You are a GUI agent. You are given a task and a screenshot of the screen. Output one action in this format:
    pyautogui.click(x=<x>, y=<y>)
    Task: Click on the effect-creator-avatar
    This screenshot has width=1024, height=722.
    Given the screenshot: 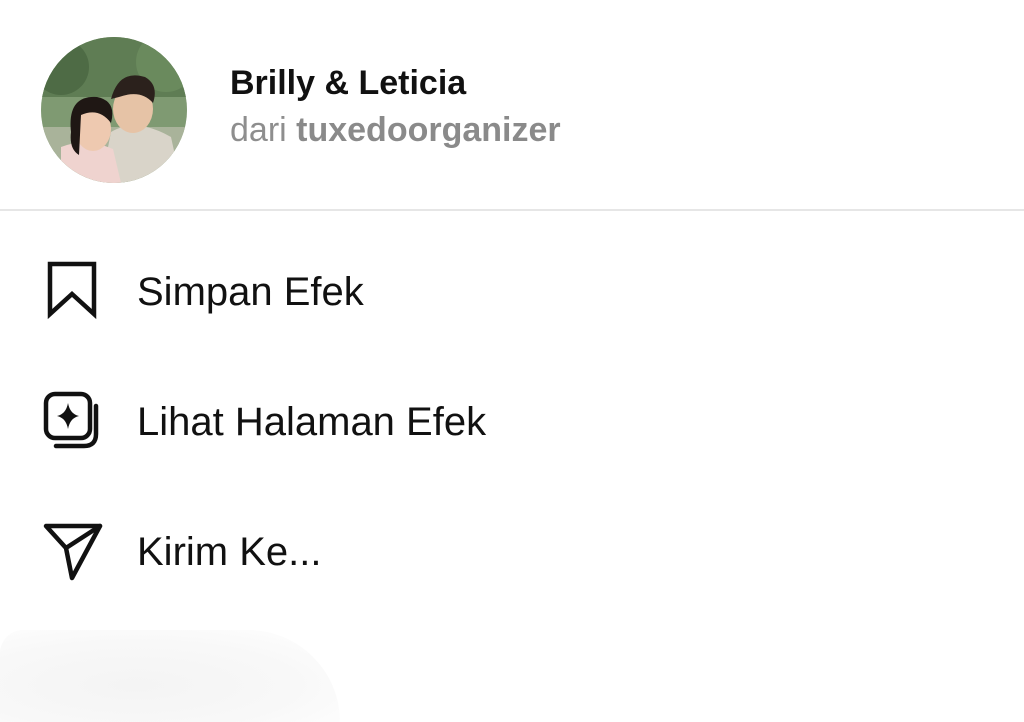 What is the action you would take?
    pyautogui.click(x=114, y=110)
    